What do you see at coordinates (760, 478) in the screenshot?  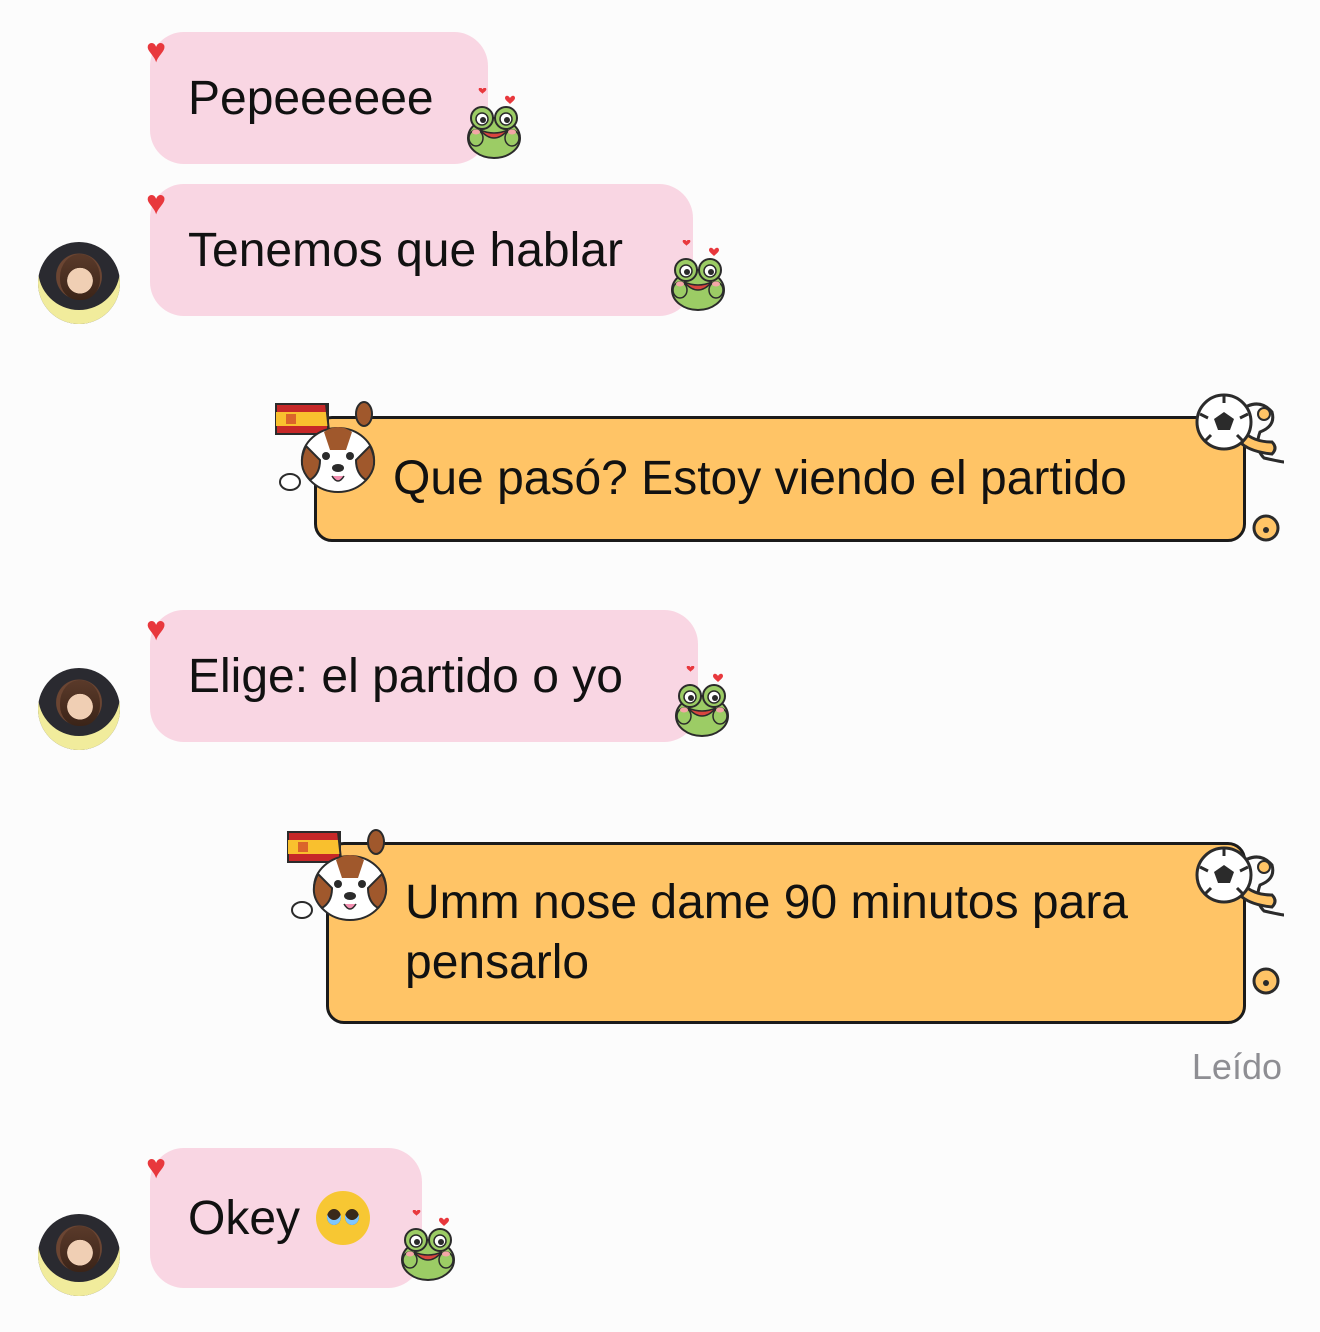 I see `message-text: Que pasó? Estoy viendo el partido` at bounding box center [760, 478].